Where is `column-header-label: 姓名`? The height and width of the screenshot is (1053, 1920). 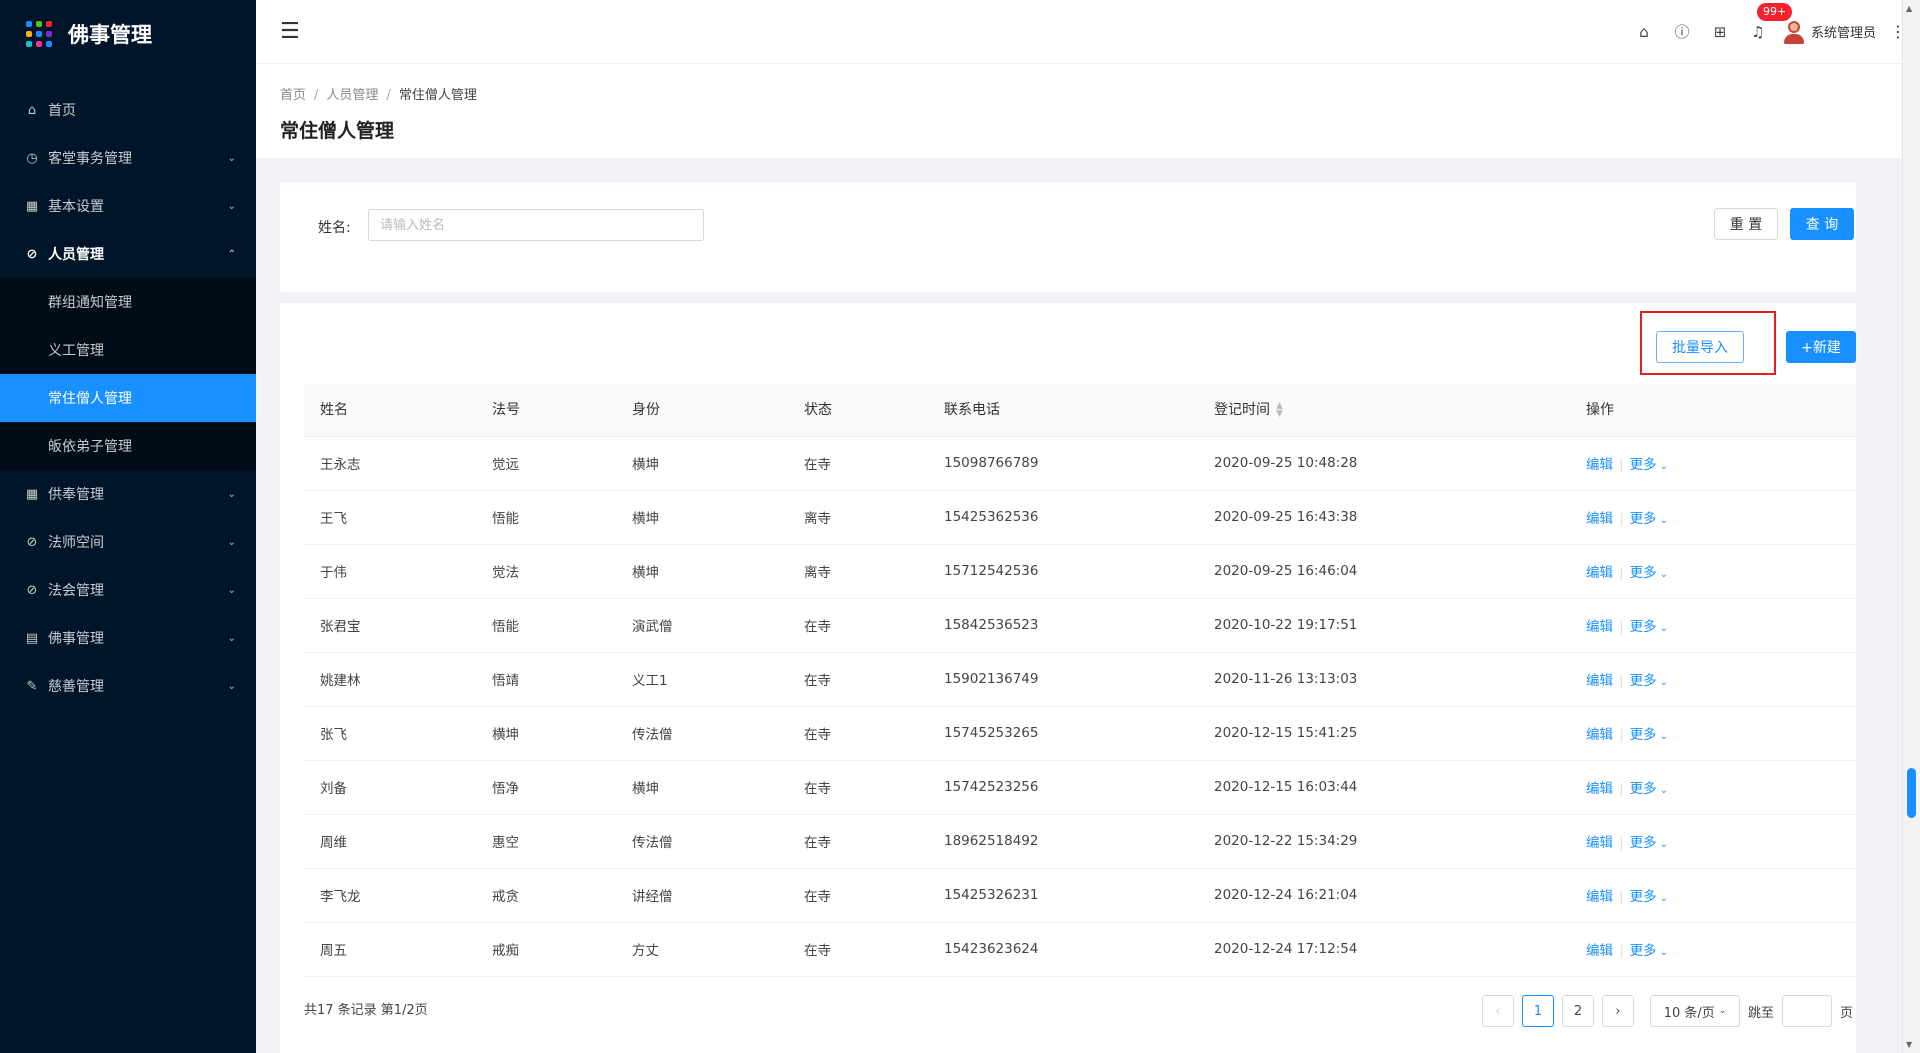
column-header-label: 姓名 is located at coordinates (334, 410).